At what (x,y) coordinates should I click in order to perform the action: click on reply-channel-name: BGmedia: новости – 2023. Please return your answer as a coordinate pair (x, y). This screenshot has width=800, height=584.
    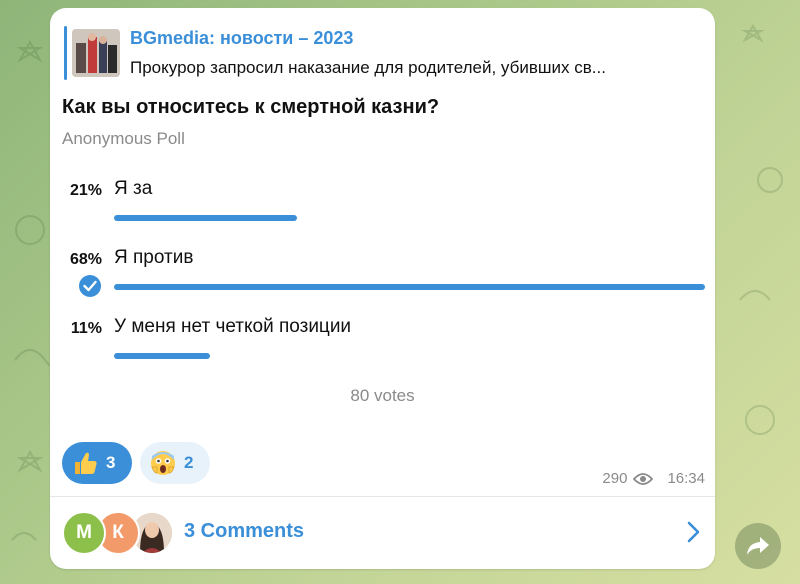
    Looking at the image, I should click on (242, 38).